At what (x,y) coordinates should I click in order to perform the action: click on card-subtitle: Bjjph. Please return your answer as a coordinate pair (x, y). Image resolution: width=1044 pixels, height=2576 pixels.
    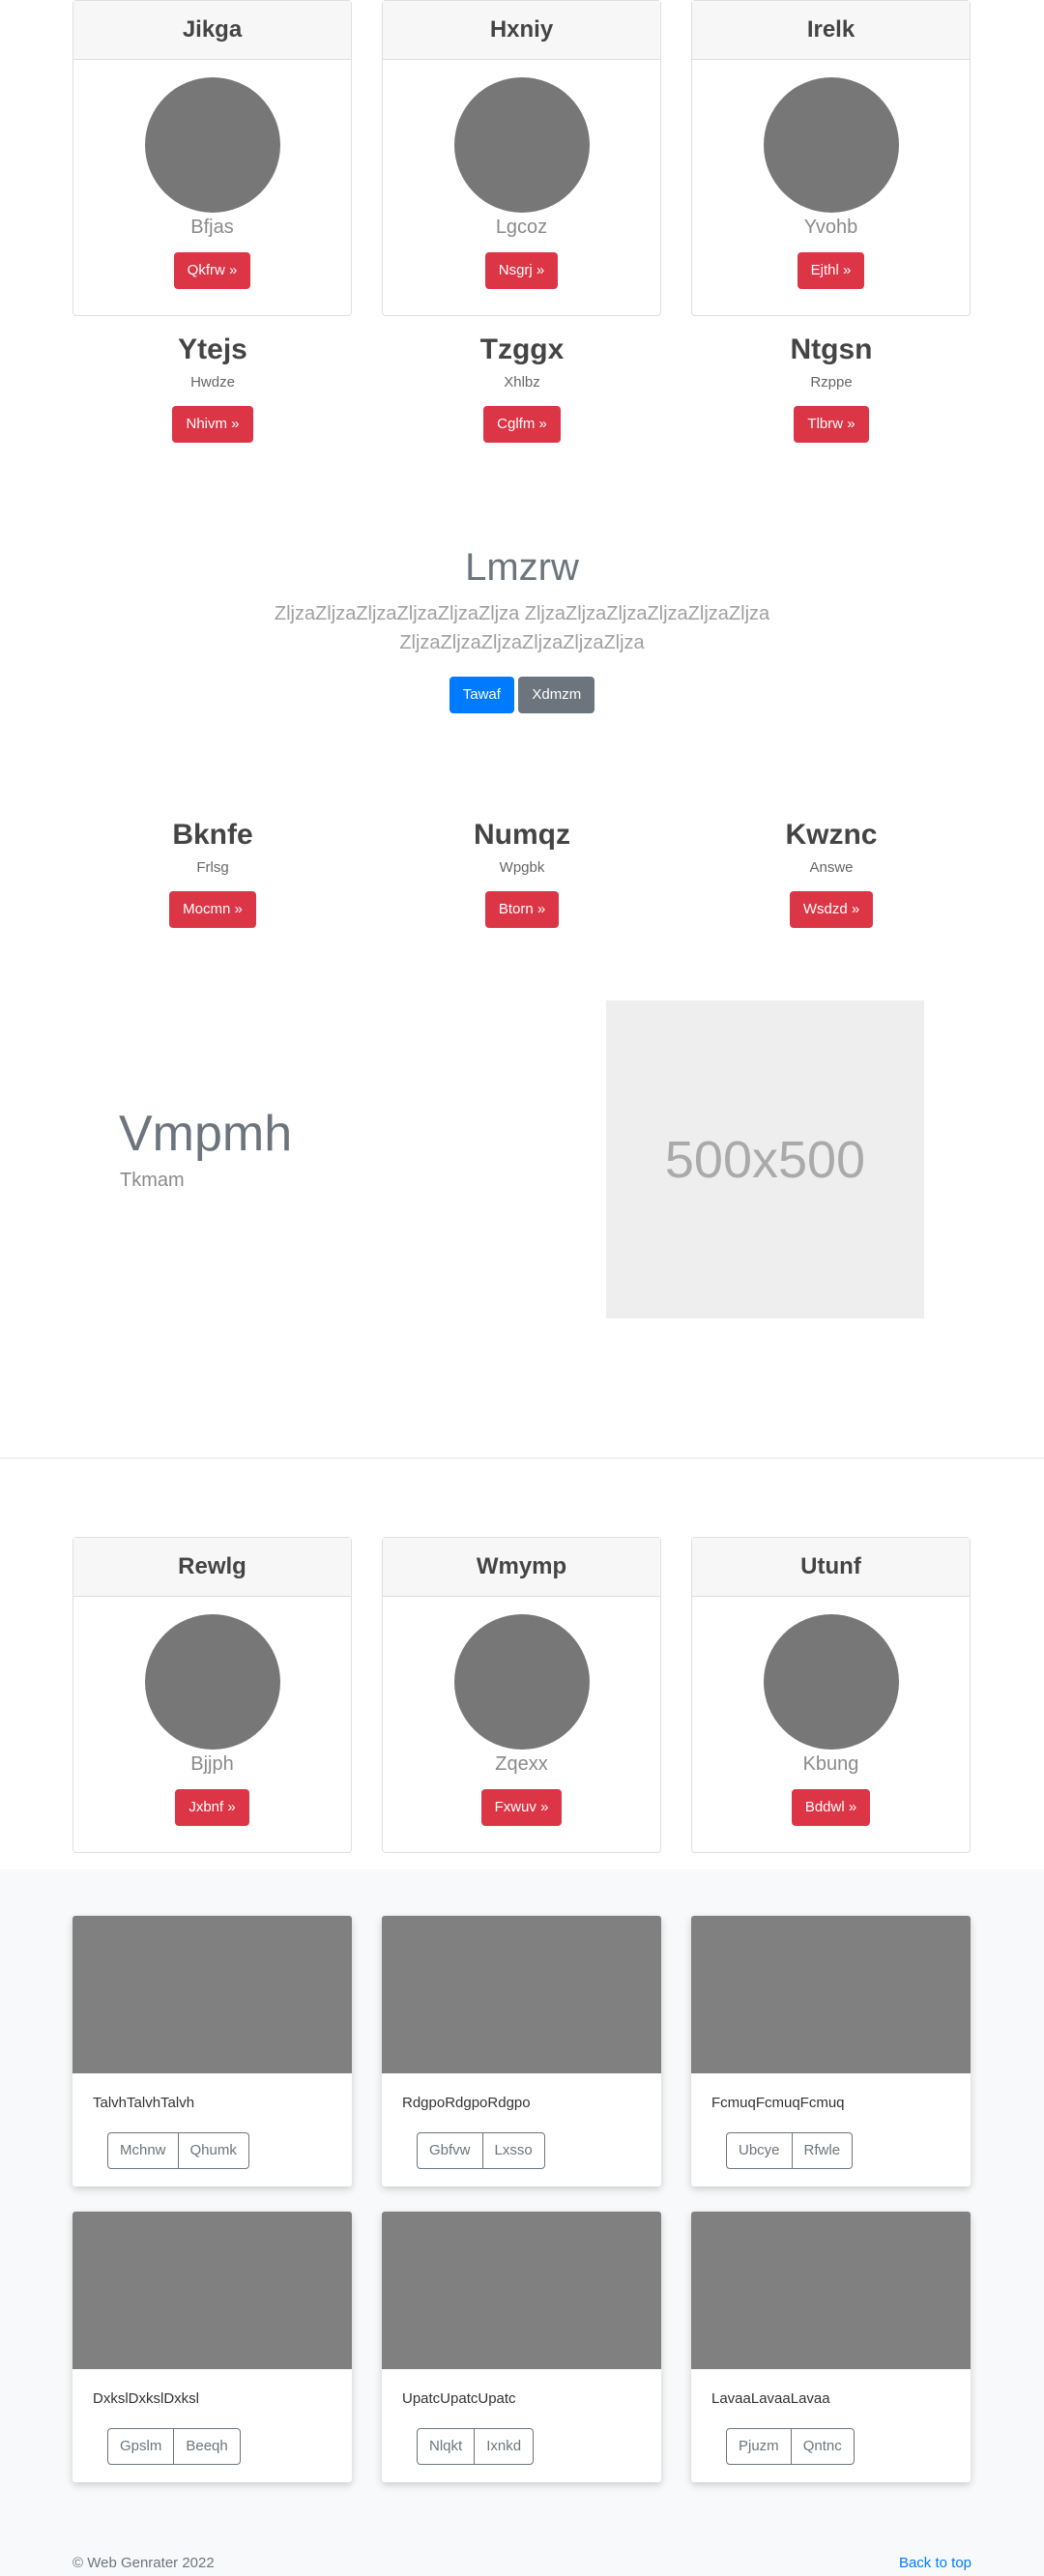
    Looking at the image, I should click on (212, 1764).